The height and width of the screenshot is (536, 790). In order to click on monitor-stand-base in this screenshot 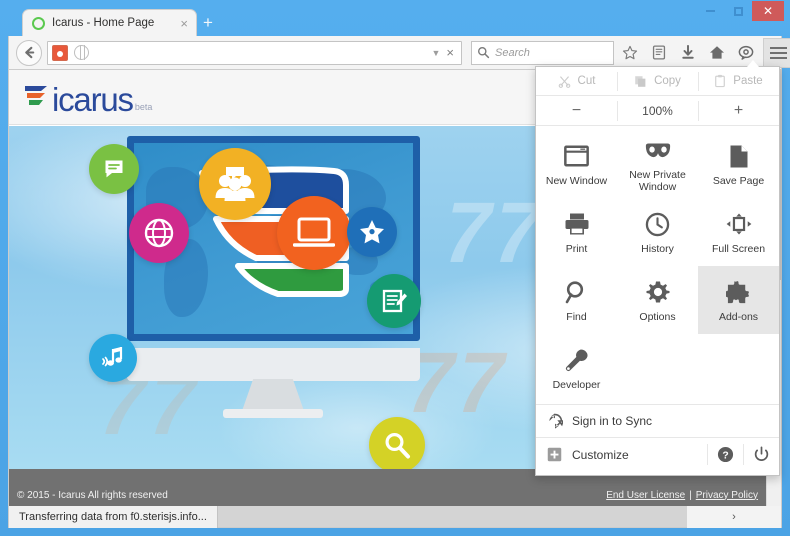, I will do `click(273, 413)`.